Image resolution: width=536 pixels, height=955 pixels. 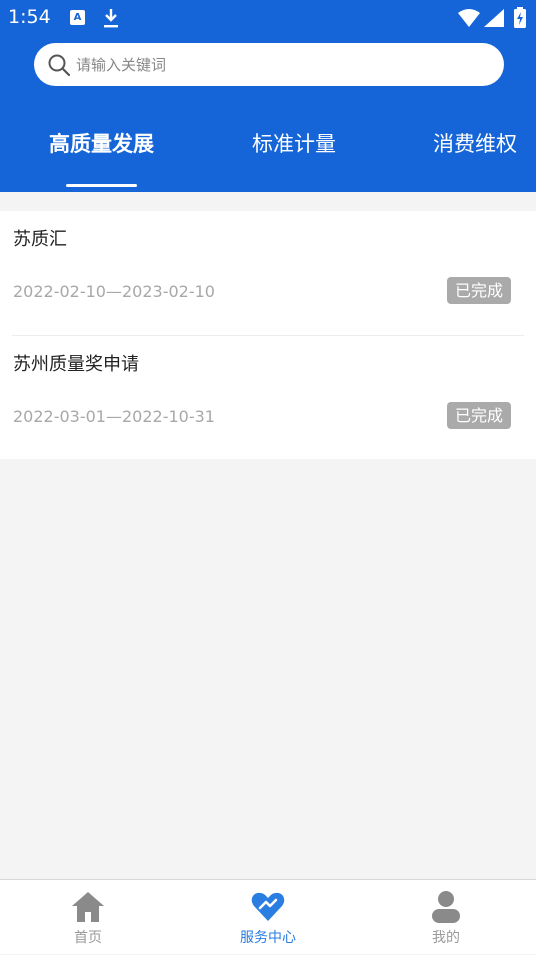 What do you see at coordinates (77, 17) in the screenshot?
I see `a-icon: A` at bounding box center [77, 17].